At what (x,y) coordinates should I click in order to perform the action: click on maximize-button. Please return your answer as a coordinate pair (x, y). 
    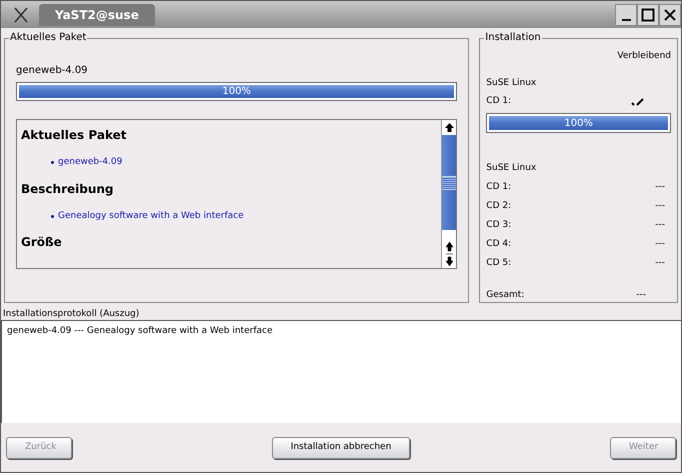
    Looking at the image, I should click on (648, 15).